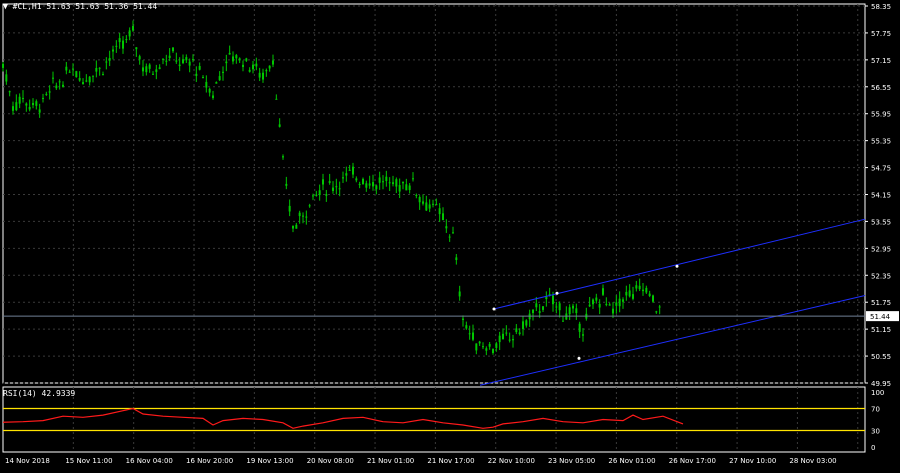 This screenshot has height=473, width=900. Describe the element at coordinates (877, 393) in the screenshot. I see `rsi-tick-label: 100` at that location.